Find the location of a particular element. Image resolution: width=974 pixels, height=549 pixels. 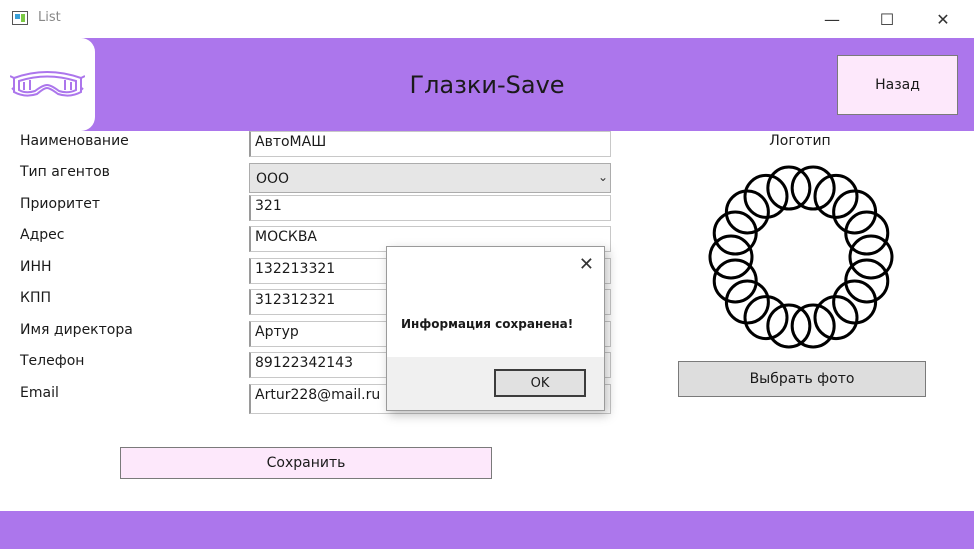

window-title: List is located at coordinates (49, 17).